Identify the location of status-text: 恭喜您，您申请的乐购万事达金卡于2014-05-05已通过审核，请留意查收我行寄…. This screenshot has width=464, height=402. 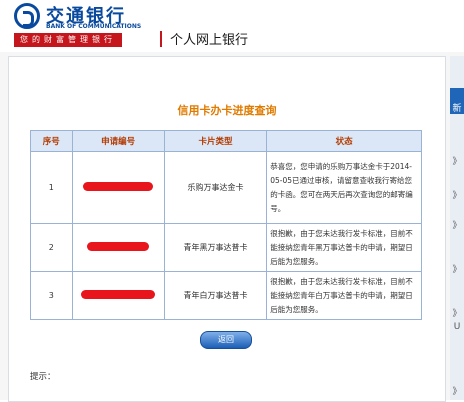
(344, 187).